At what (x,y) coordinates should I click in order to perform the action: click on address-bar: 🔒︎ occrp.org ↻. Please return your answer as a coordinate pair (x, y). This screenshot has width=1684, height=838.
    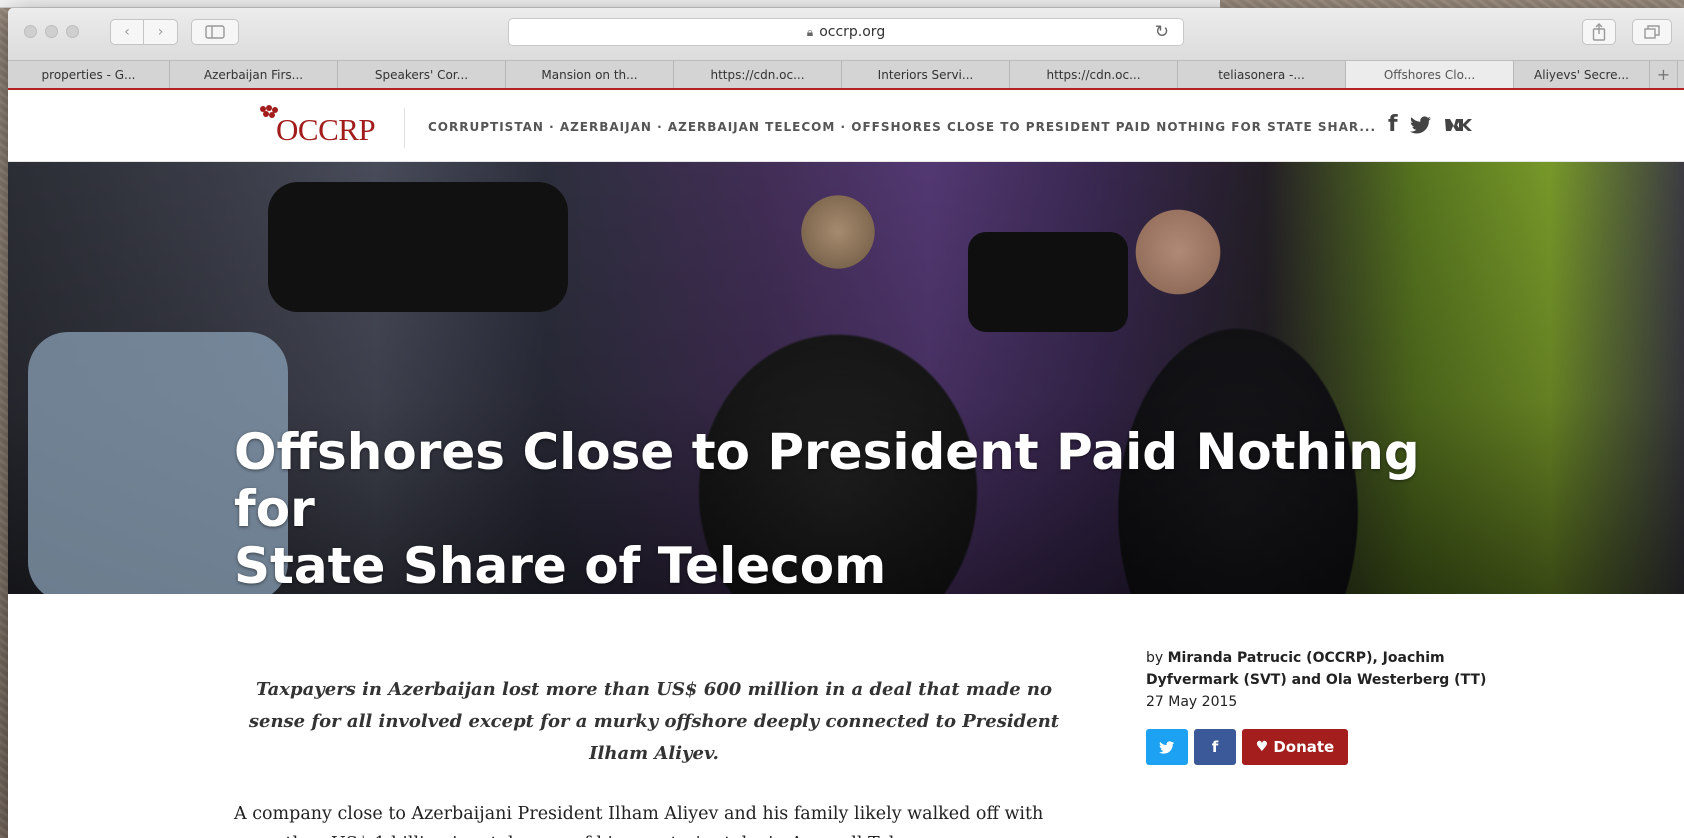
    Looking at the image, I should click on (846, 32).